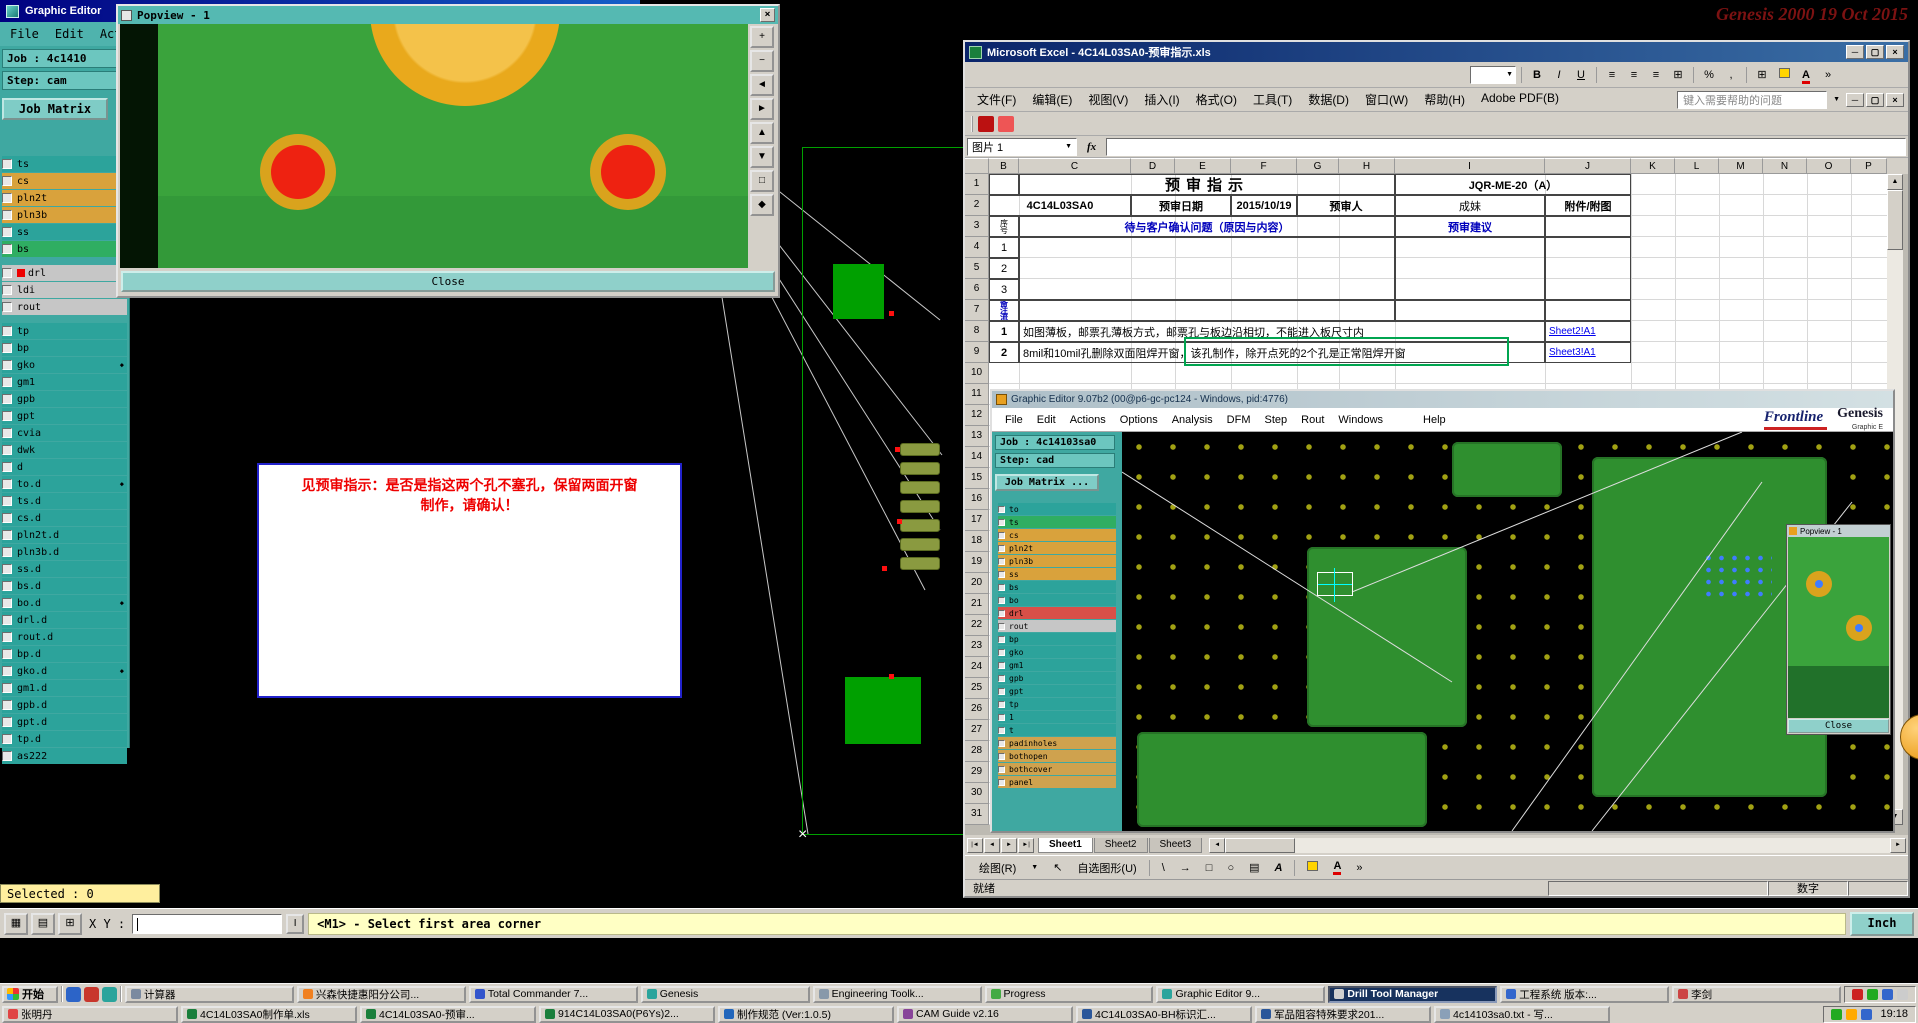  What do you see at coordinates (977, 499) in the screenshot?
I see `row-header: 16` at bounding box center [977, 499].